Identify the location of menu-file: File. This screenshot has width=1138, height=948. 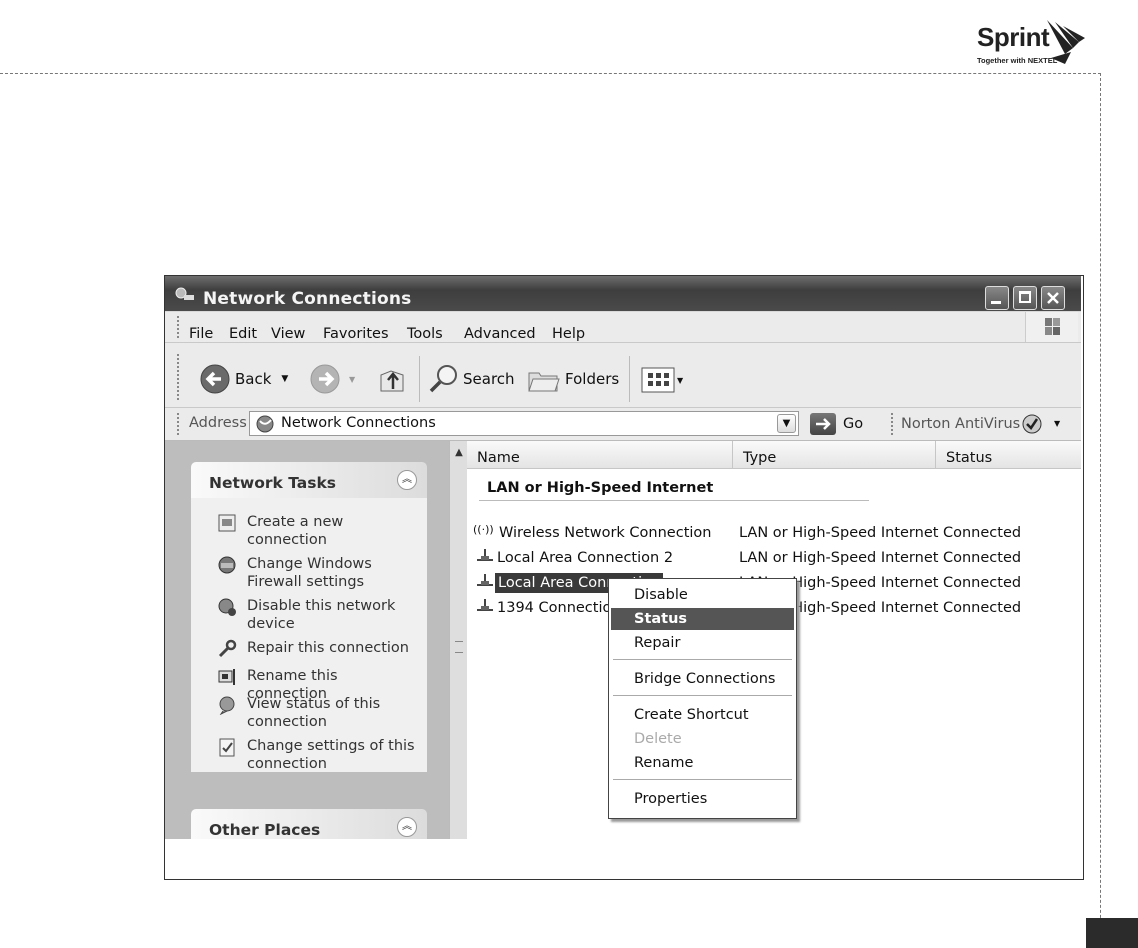
(201, 334).